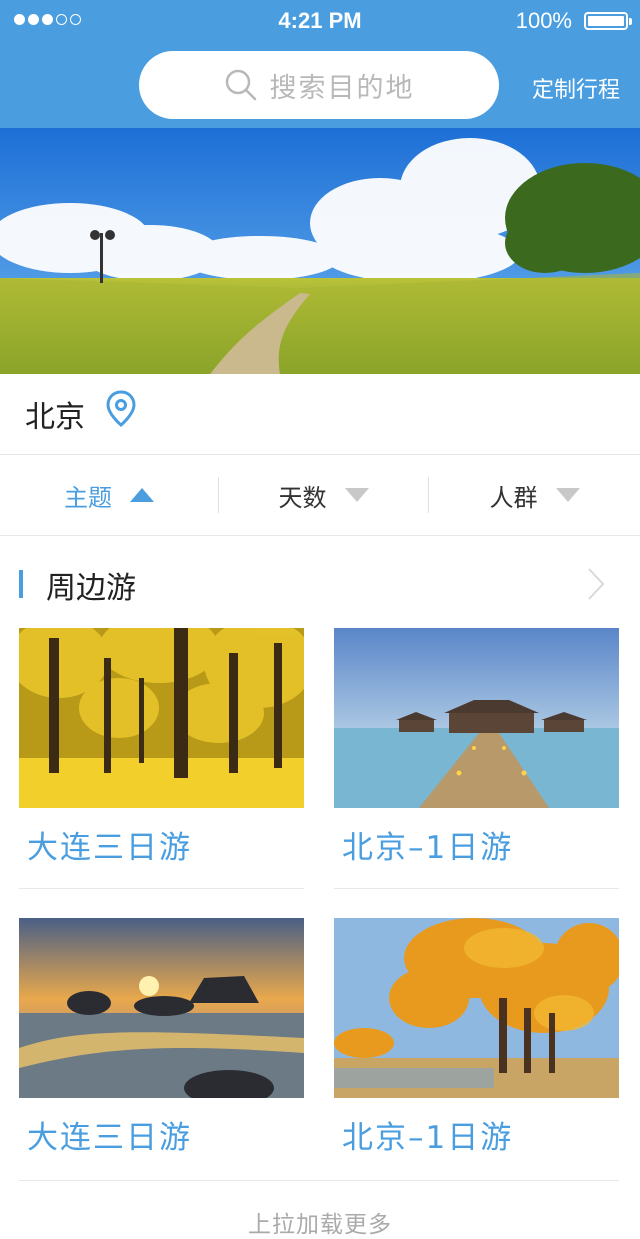 The image size is (640, 1239). I want to click on battery-icon, so click(608, 21).